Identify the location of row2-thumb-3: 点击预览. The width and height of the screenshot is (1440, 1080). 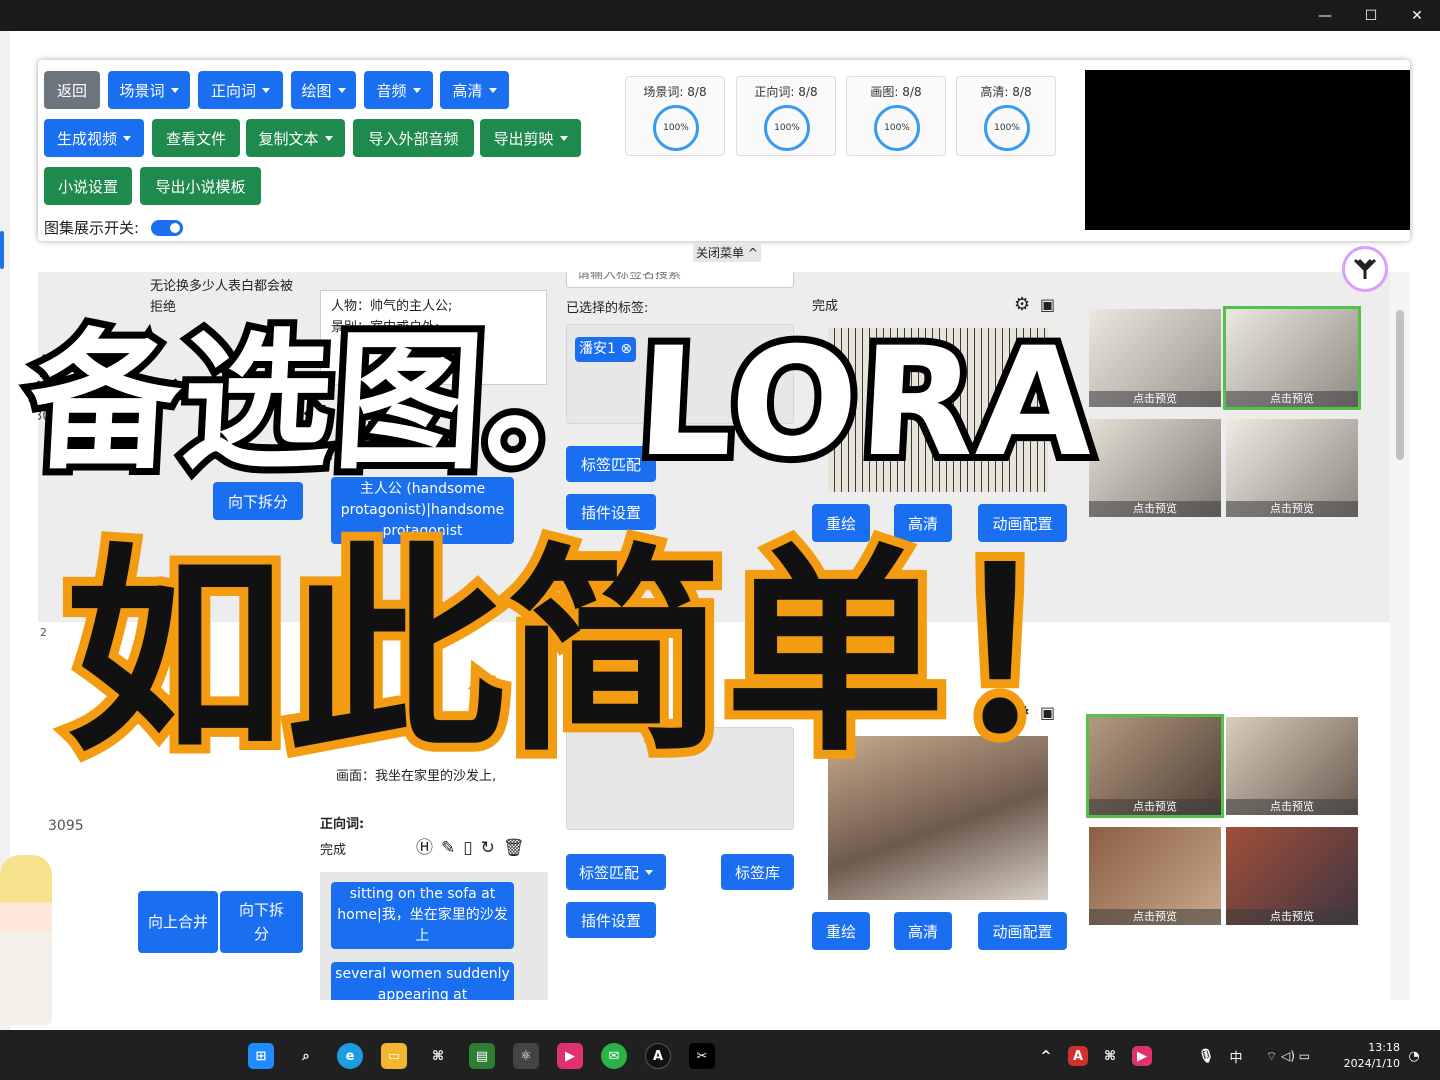
(1155, 876).